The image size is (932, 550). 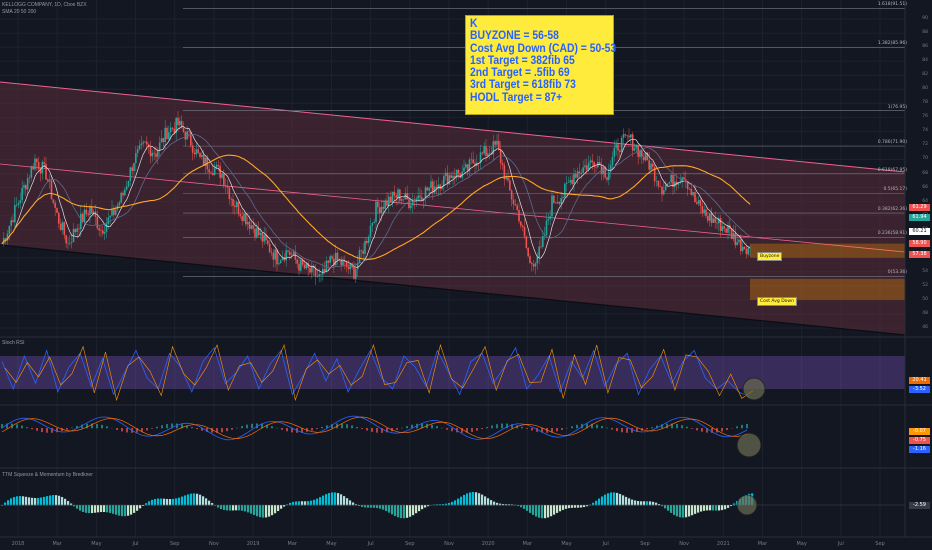 I want to click on y-tick-label: 80, so click(x=925, y=89).